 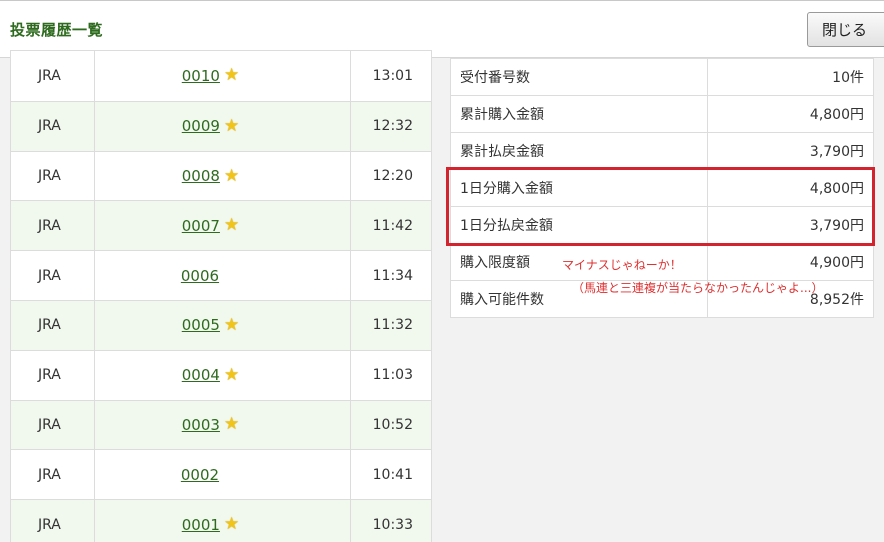 What do you see at coordinates (698, 288) in the screenshot?
I see `annotation-line-2: （馬連と三連複が当たらなかったんじゃよ...）` at bounding box center [698, 288].